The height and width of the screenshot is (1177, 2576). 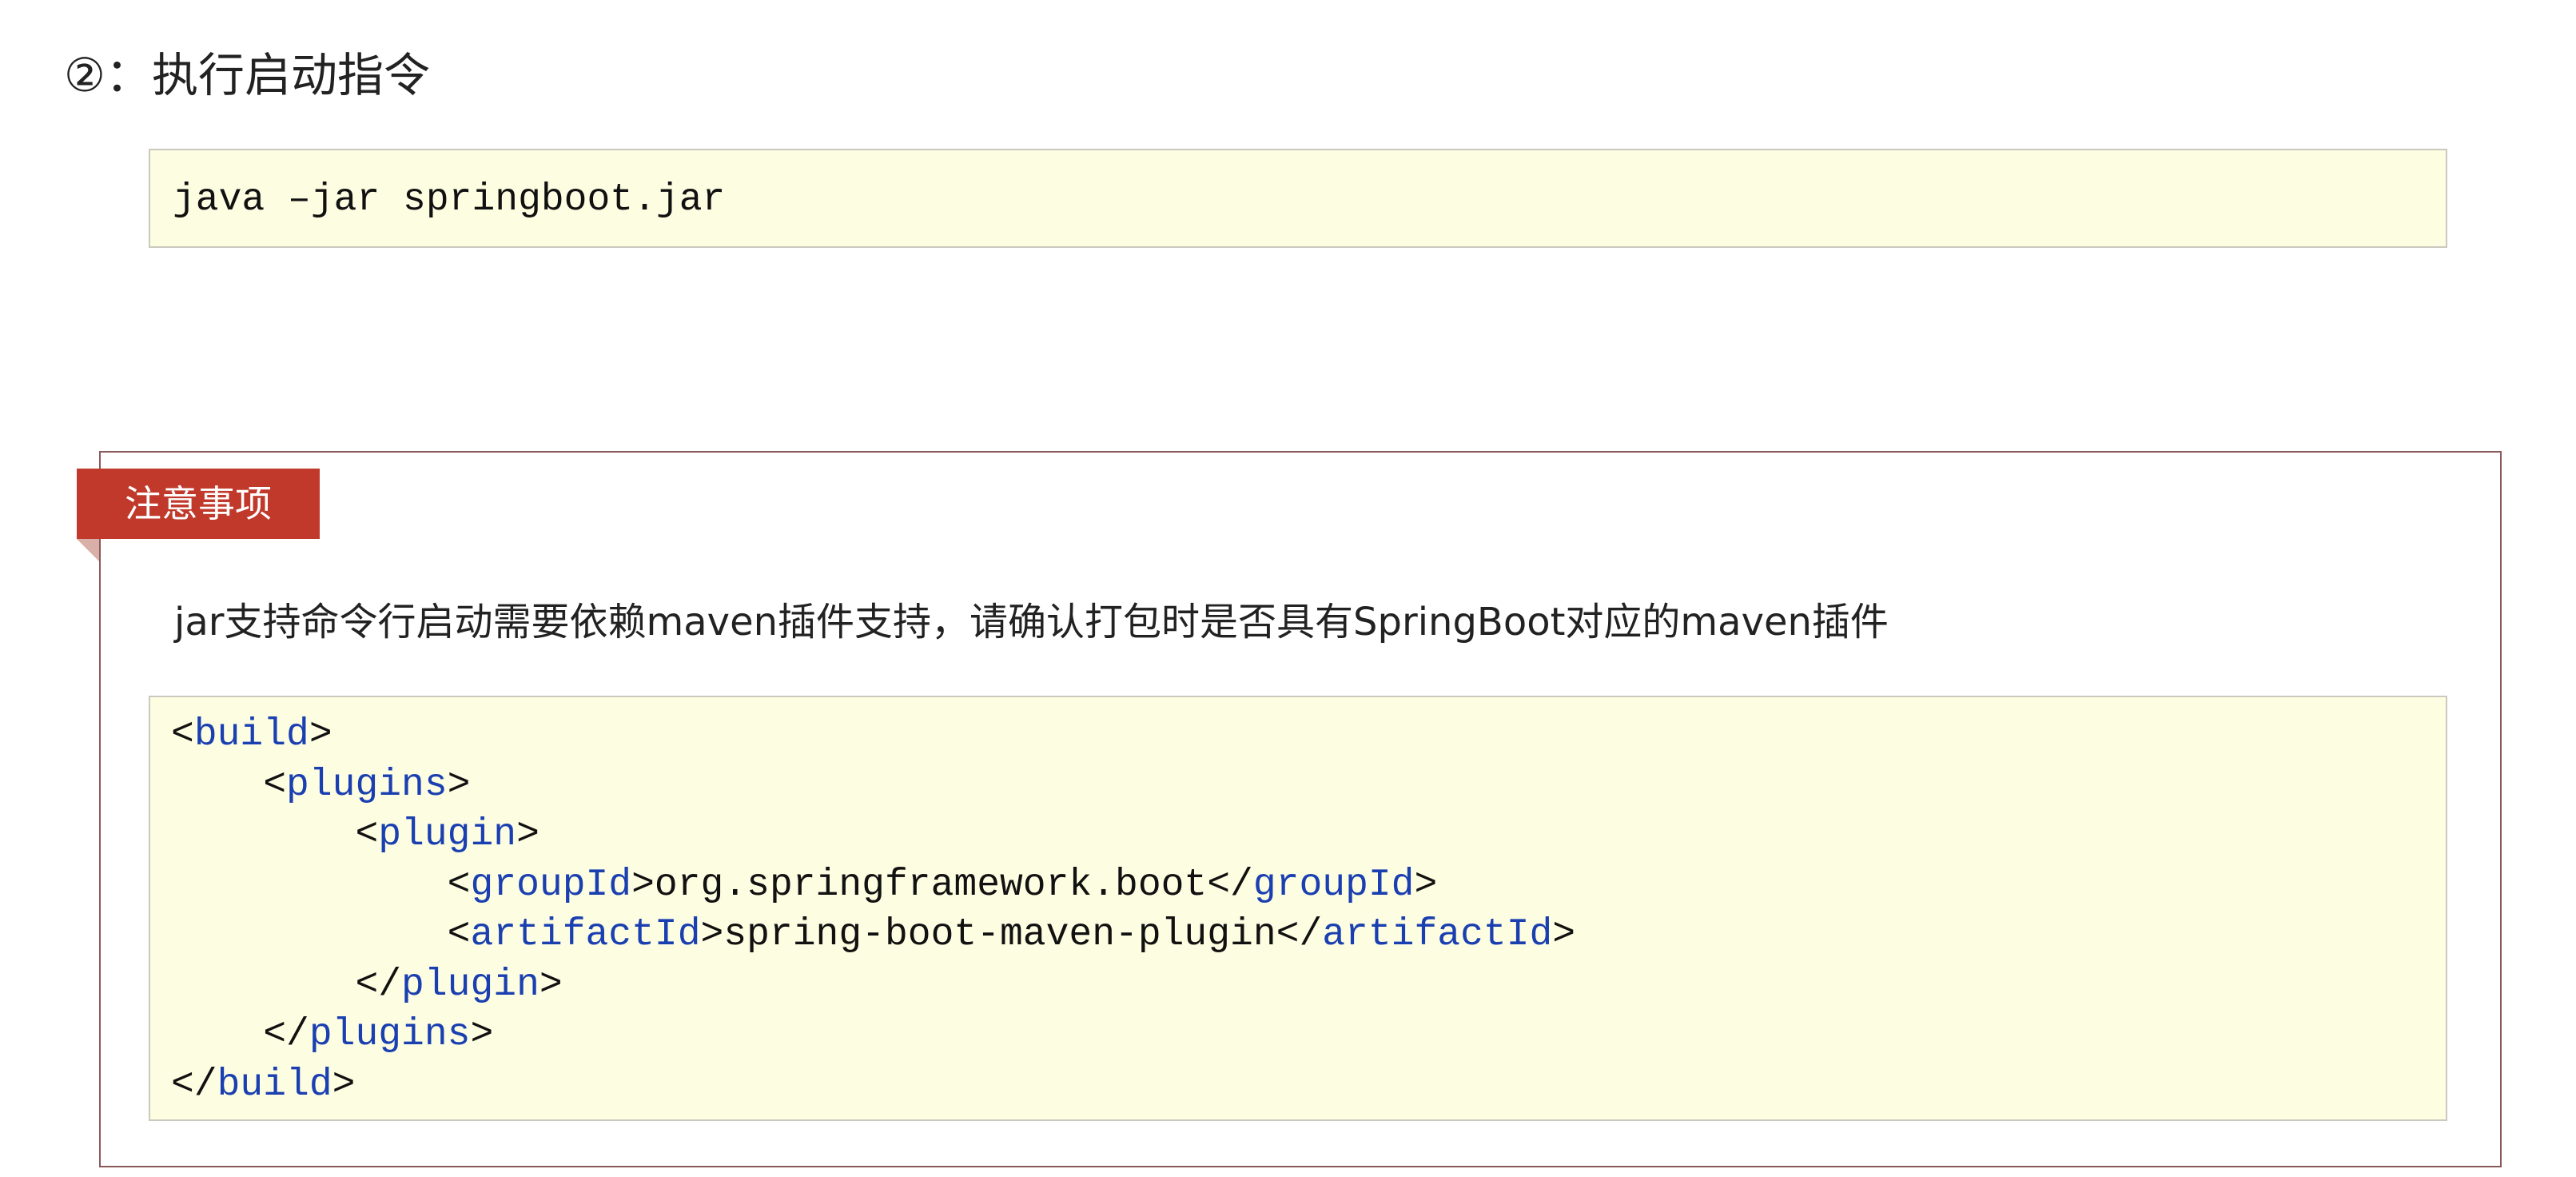 I want to click on note-tab-fold, so click(x=88, y=550).